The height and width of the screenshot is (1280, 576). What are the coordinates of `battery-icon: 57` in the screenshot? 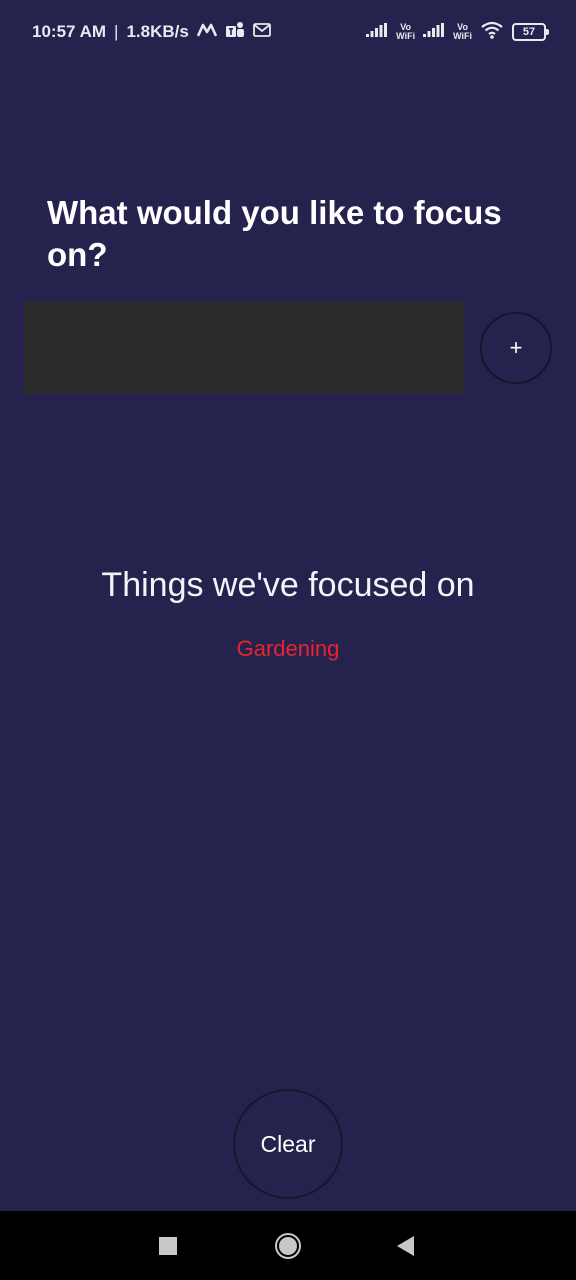 It's located at (530, 32).